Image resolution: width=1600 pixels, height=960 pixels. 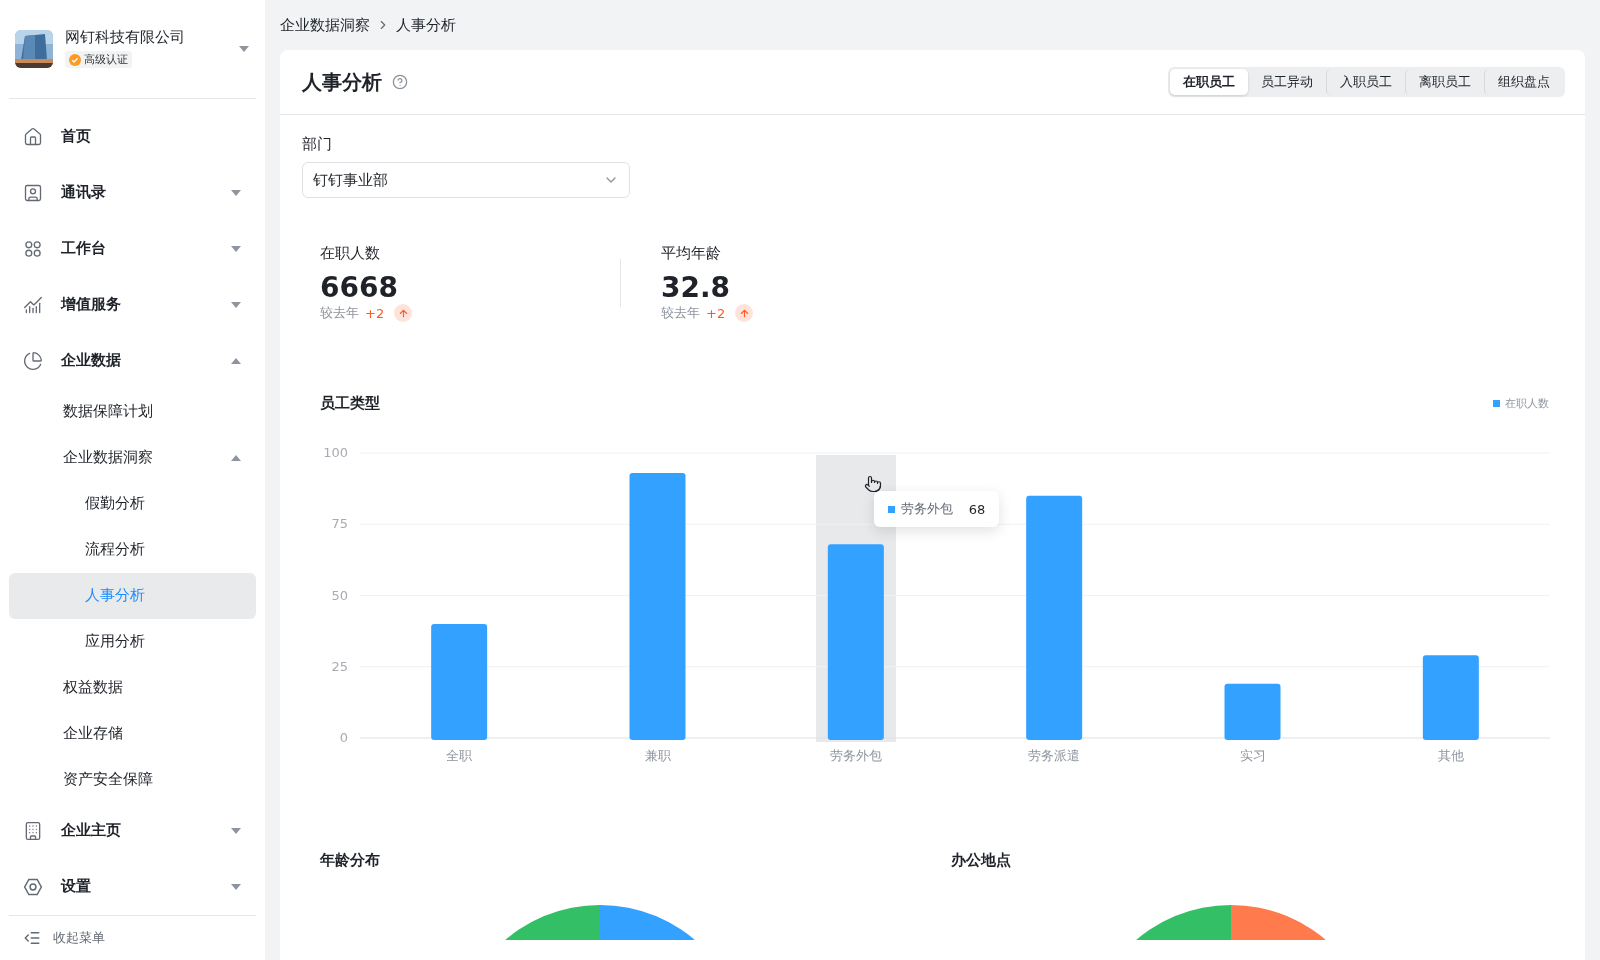 What do you see at coordinates (339, 595) in the screenshot?
I see `axis-tick-label: 50` at bounding box center [339, 595].